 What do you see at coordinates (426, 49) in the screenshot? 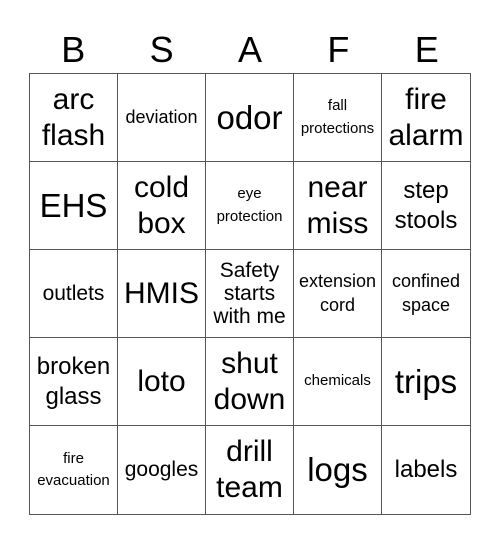
I see `header-letter-e: E` at bounding box center [426, 49].